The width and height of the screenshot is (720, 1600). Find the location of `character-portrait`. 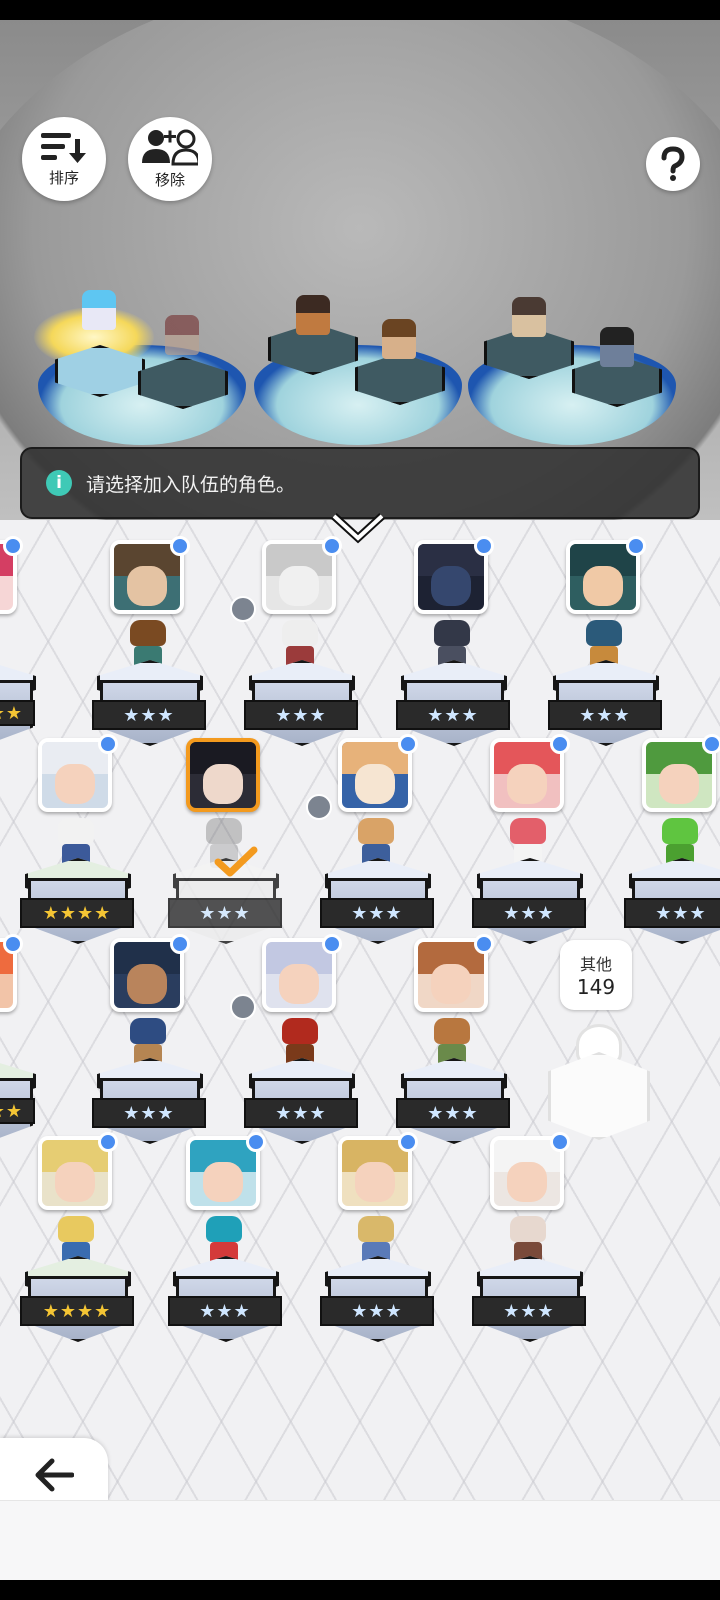

character-portrait is located at coordinates (223, 775).